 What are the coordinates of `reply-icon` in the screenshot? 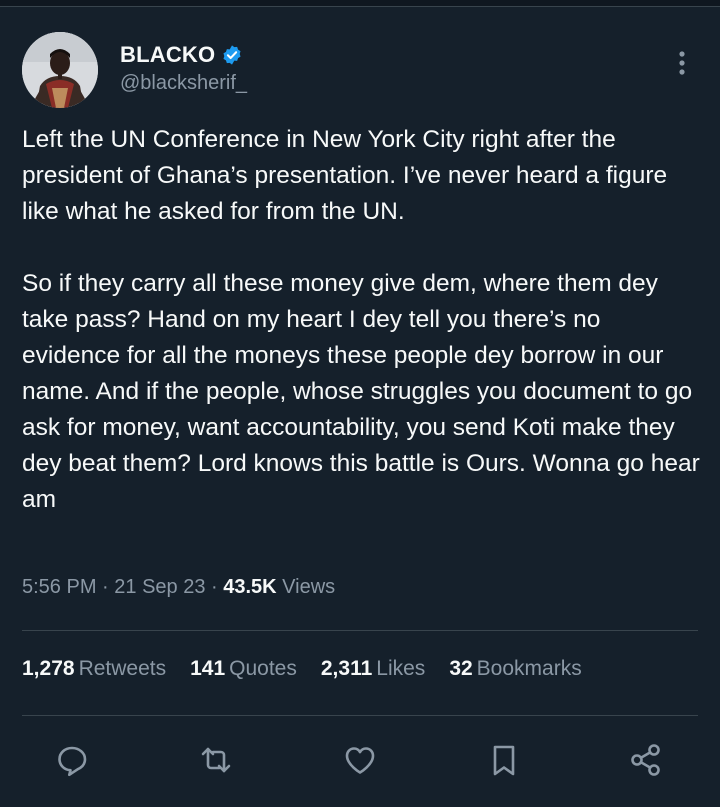 It's located at (72, 760).